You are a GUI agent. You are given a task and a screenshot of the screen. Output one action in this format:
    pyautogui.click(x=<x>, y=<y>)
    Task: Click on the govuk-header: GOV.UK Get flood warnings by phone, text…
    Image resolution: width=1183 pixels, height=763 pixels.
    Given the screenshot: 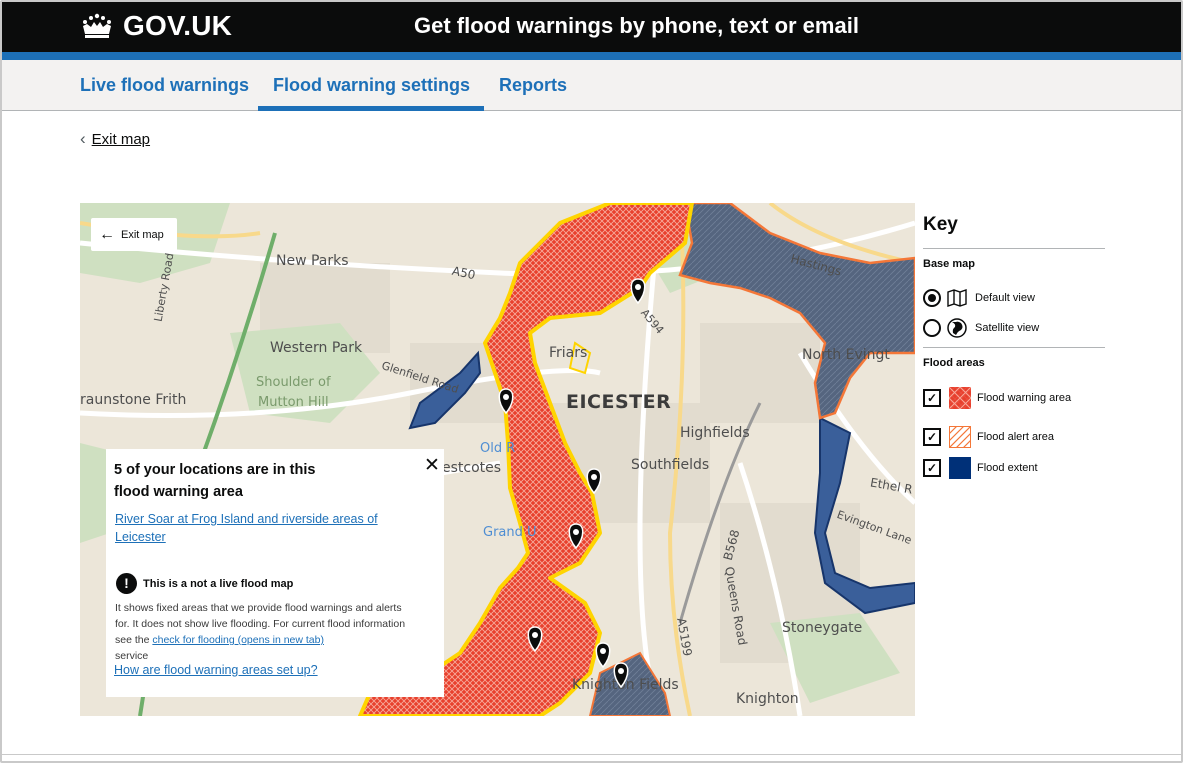 What is the action you would take?
    pyautogui.click(x=591, y=31)
    